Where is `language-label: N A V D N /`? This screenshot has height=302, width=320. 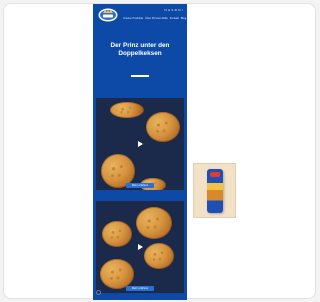 language-label: N A V D N / is located at coordinates (174, 10).